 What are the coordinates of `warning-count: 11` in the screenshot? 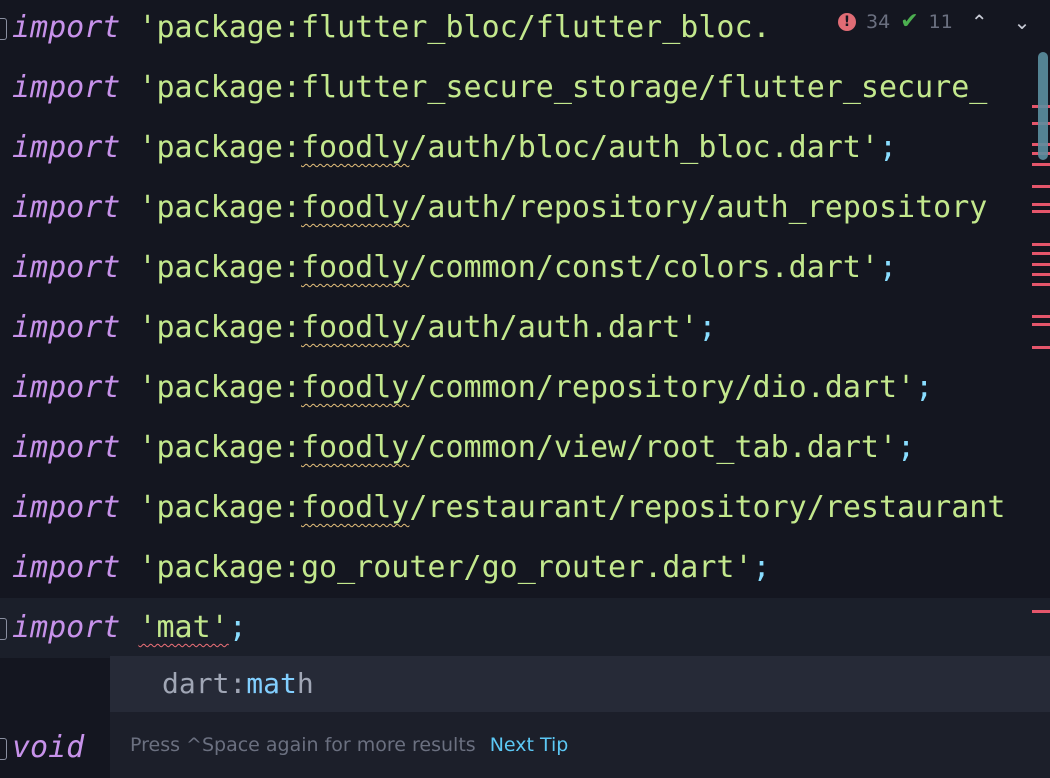 It's located at (940, 22).